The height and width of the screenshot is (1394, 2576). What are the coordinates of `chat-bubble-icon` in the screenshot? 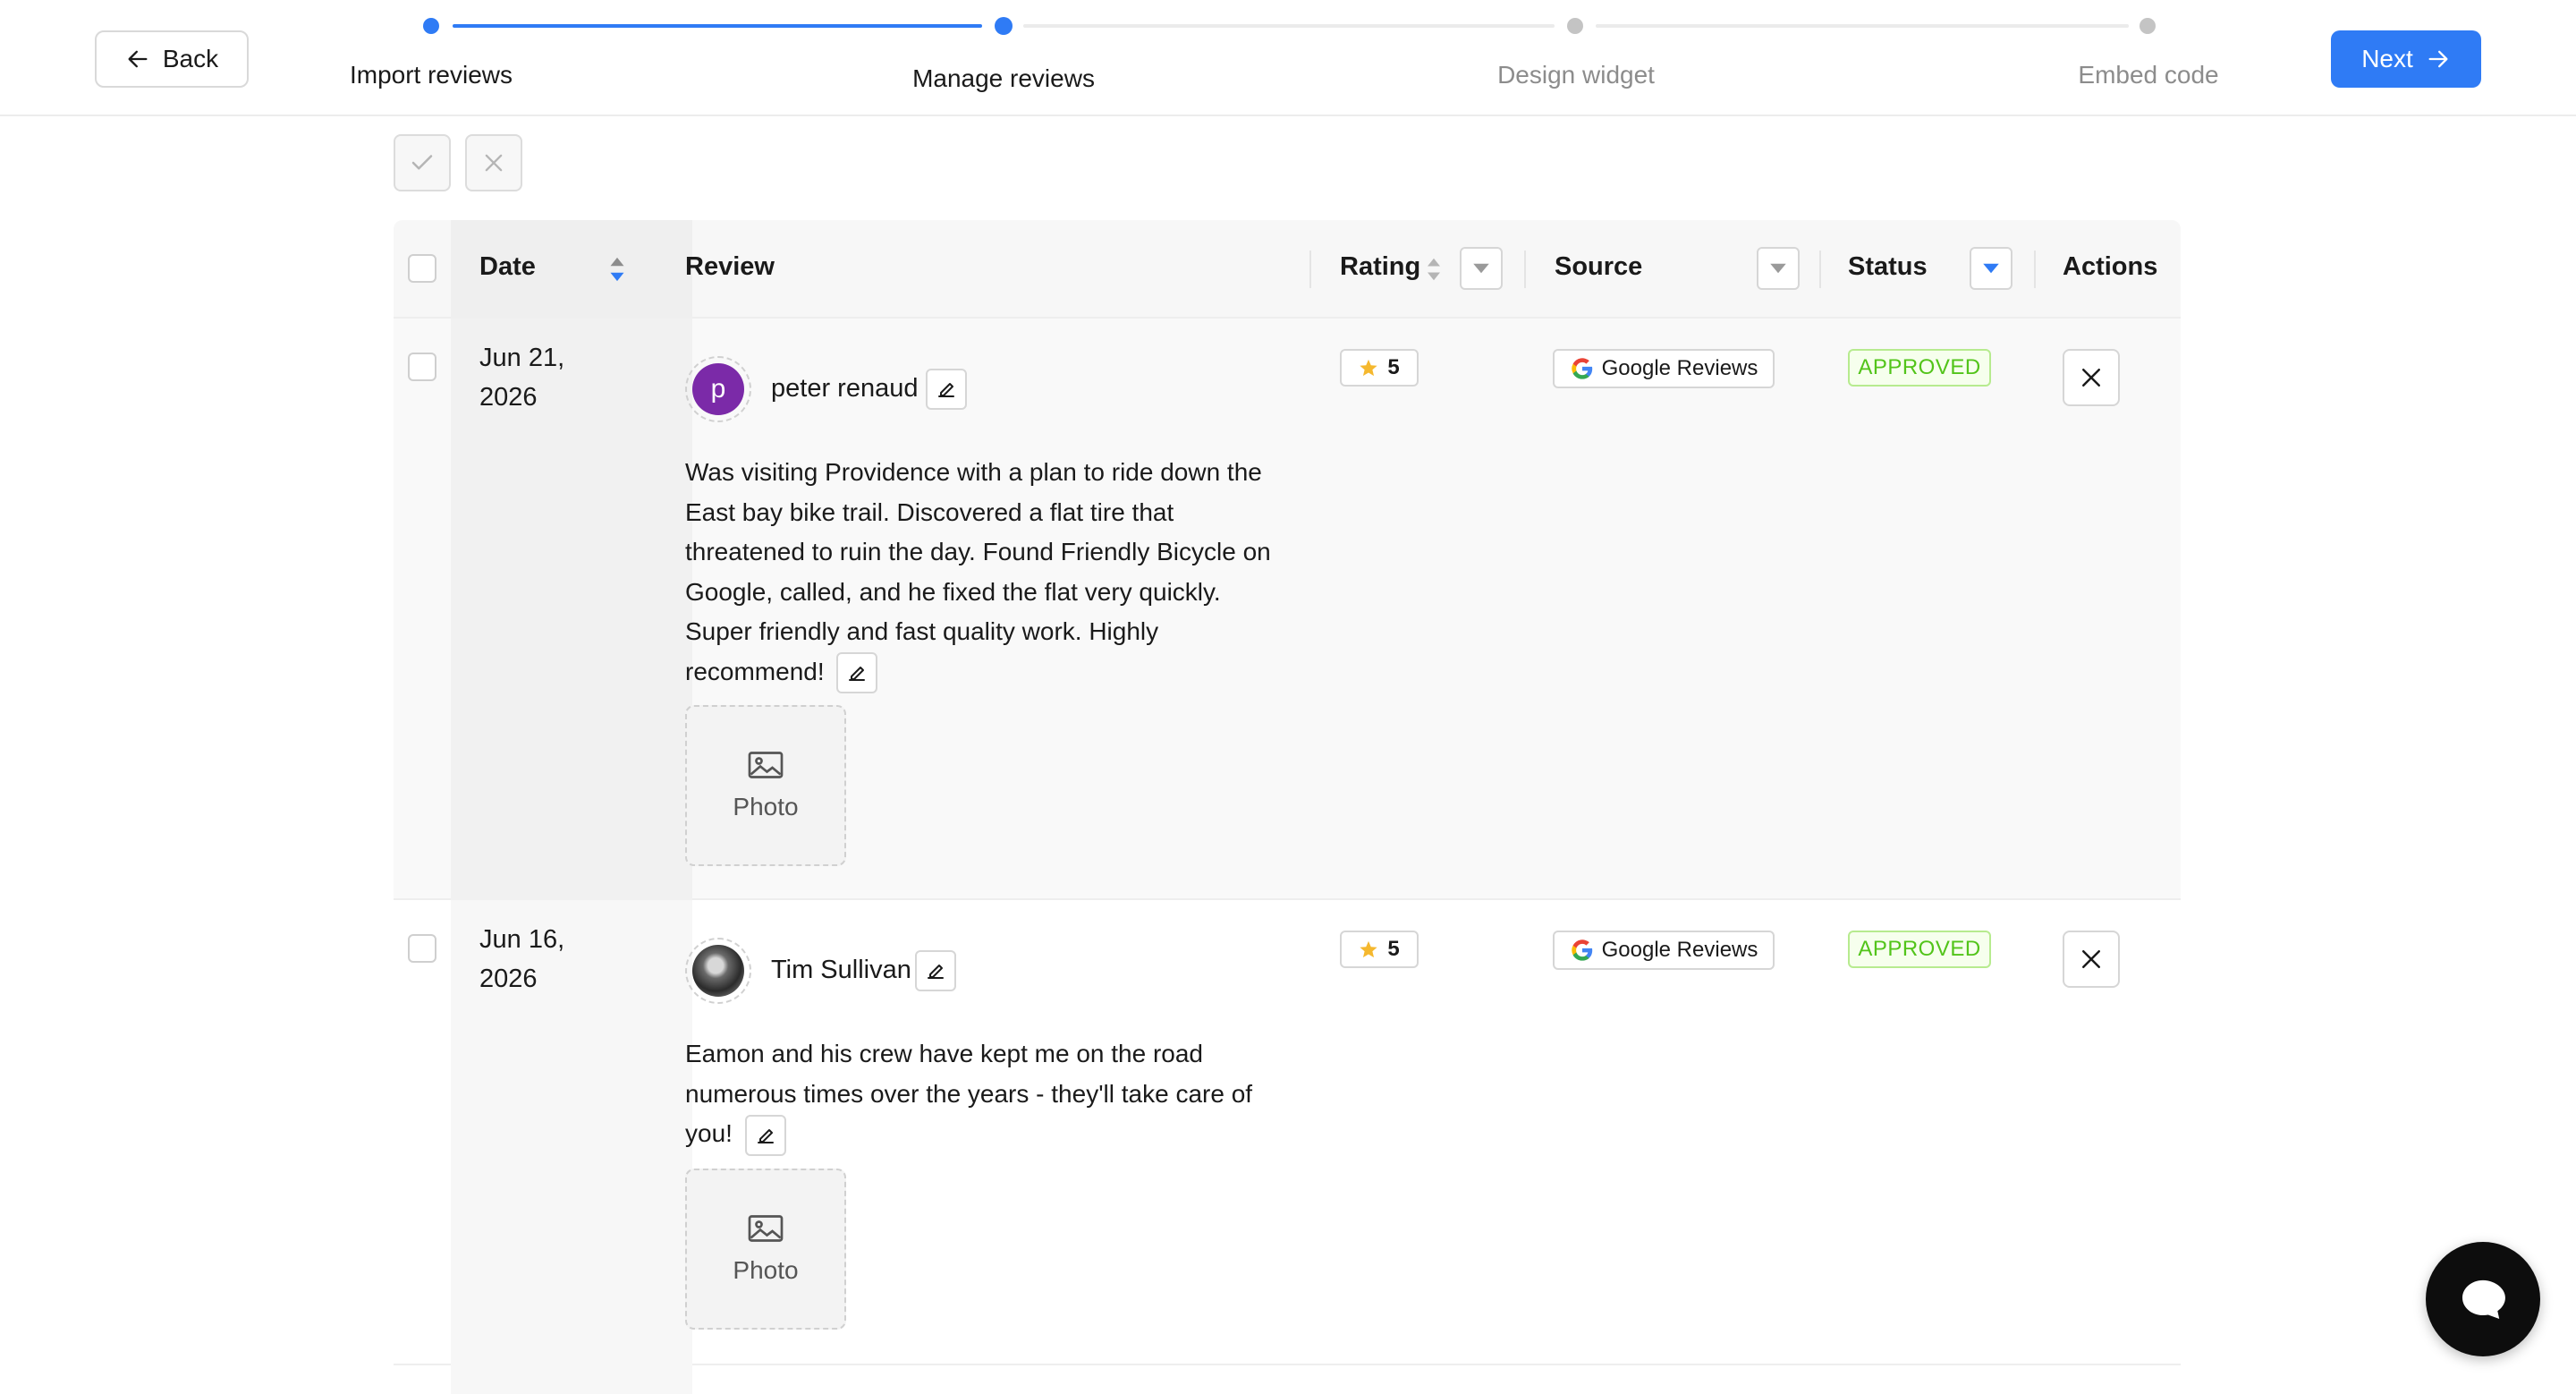 It's located at (2483, 1299).